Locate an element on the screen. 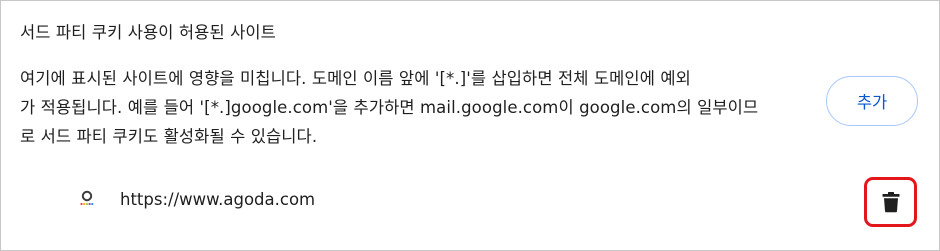 Image resolution: width=940 pixels, height=251 pixels. description-line: 로 서드 파티 쿠키도 활성화될 수 있습니다. is located at coordinates (169, 136).